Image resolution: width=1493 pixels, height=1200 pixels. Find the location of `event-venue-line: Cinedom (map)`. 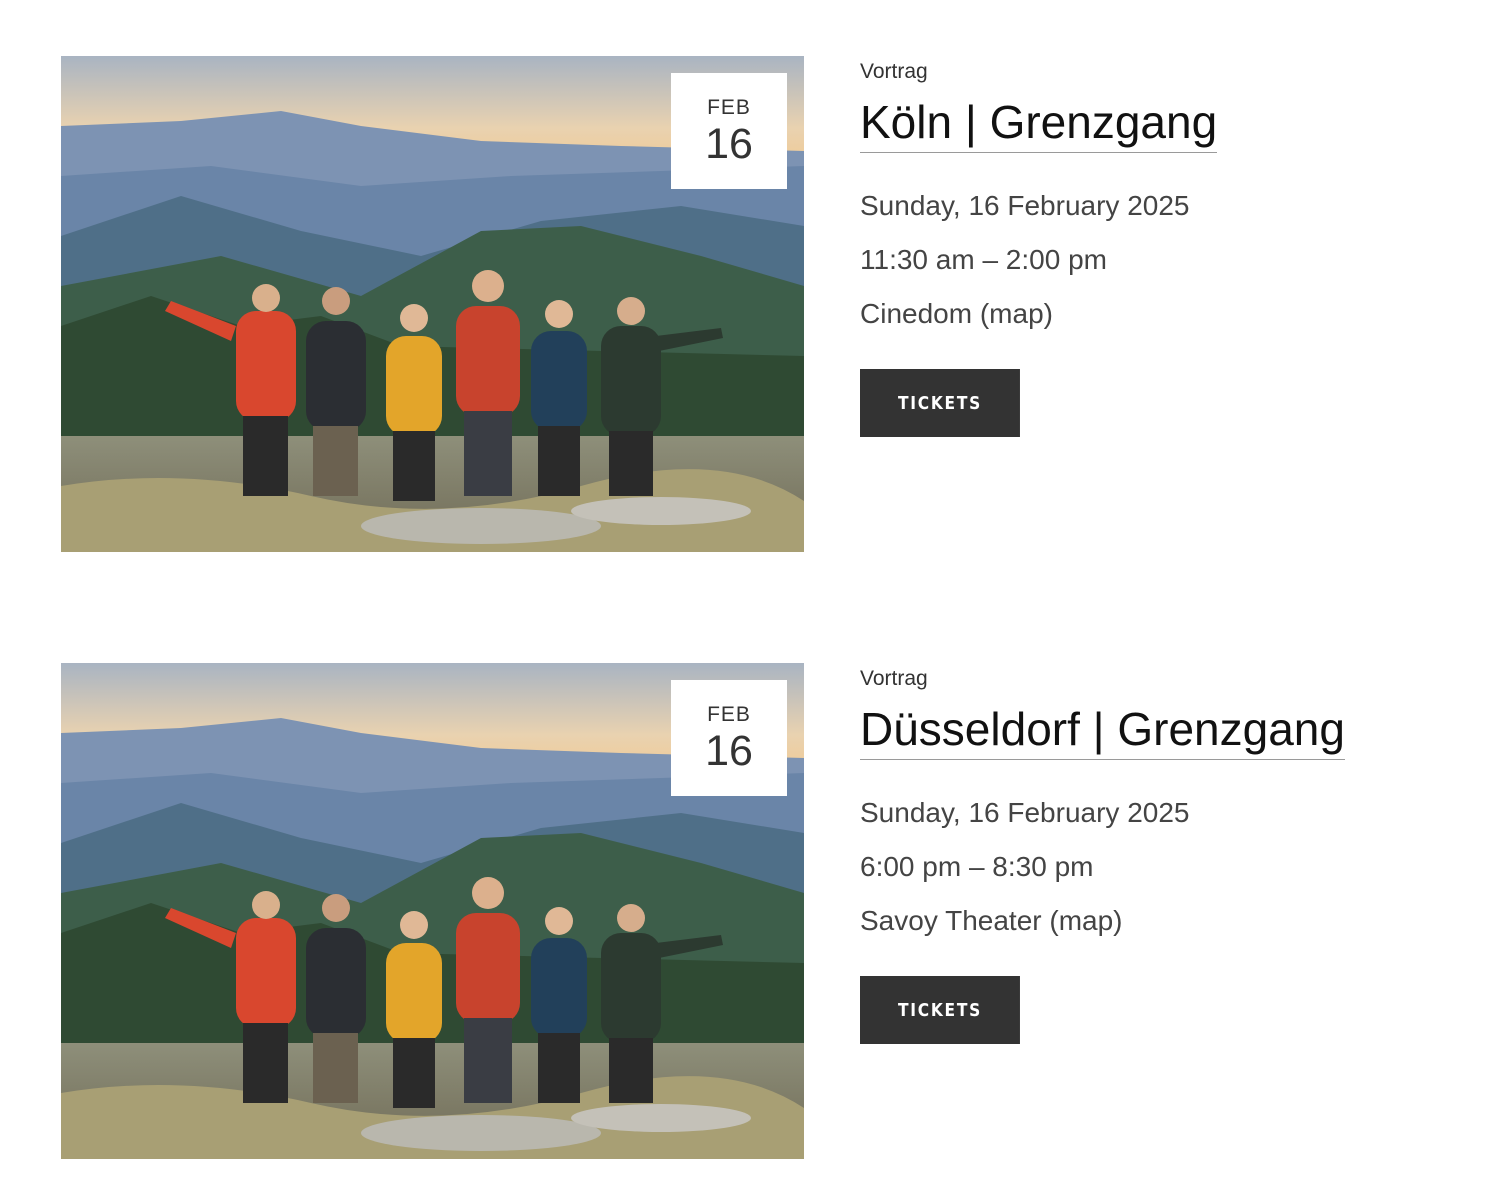

event-venue-line: Cinedom (map) is located at coordinates (956, 314).